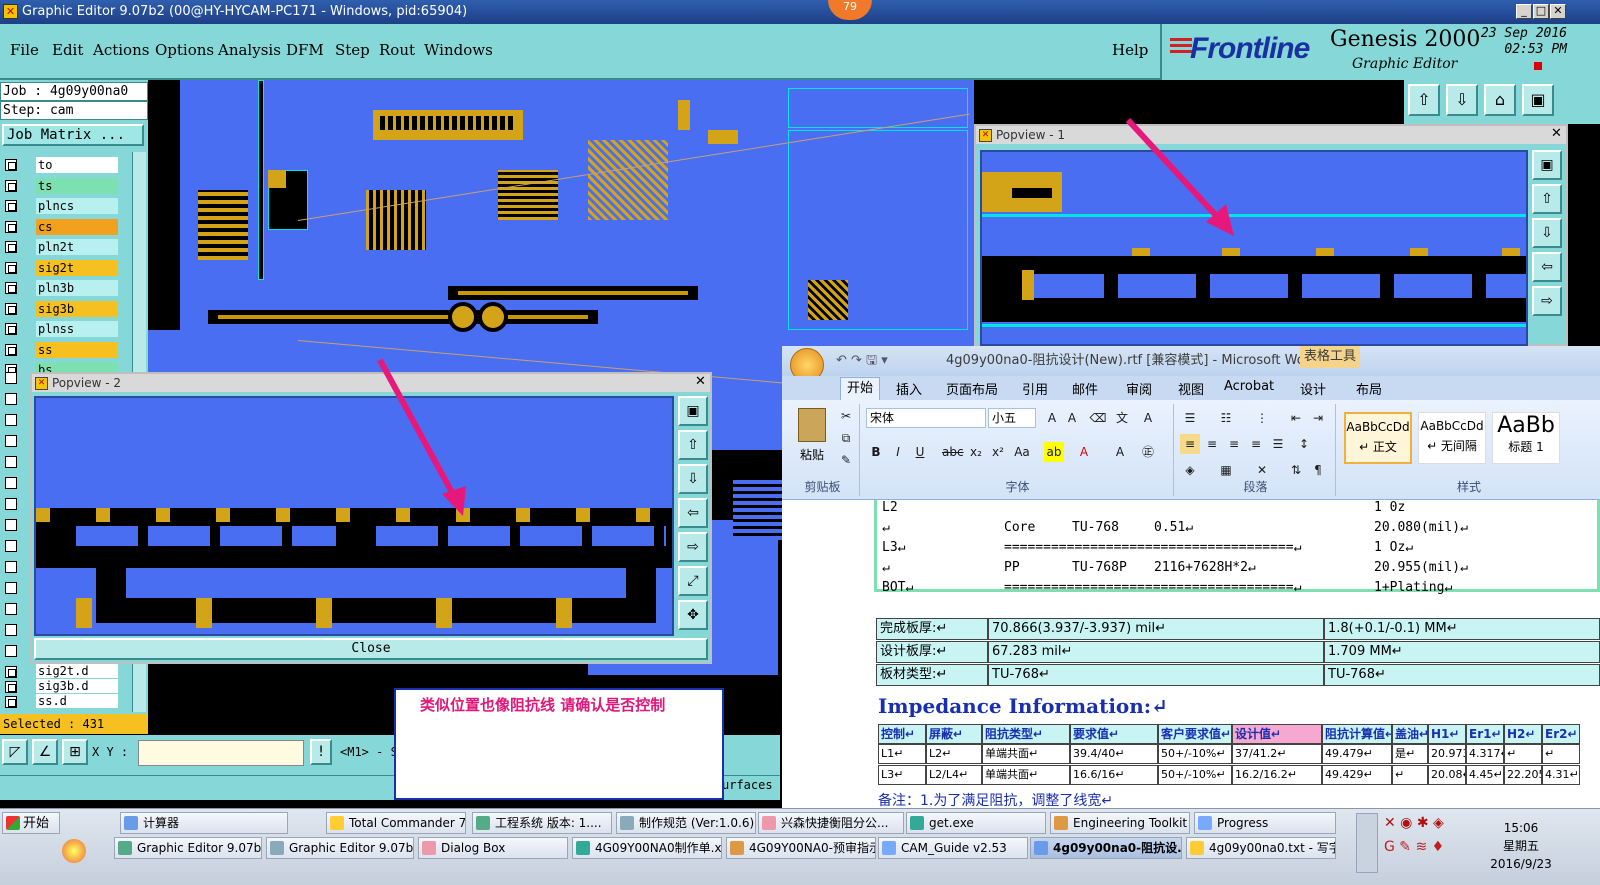 The image size is (1600, 885). I want to click on imp-cell: 50+/-10%↵, so click(1195, 775).